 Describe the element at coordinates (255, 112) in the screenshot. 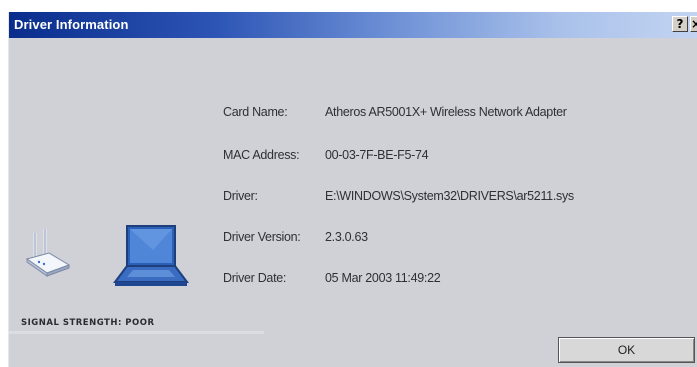

I see `card-name-label: Card Name:` at that location.